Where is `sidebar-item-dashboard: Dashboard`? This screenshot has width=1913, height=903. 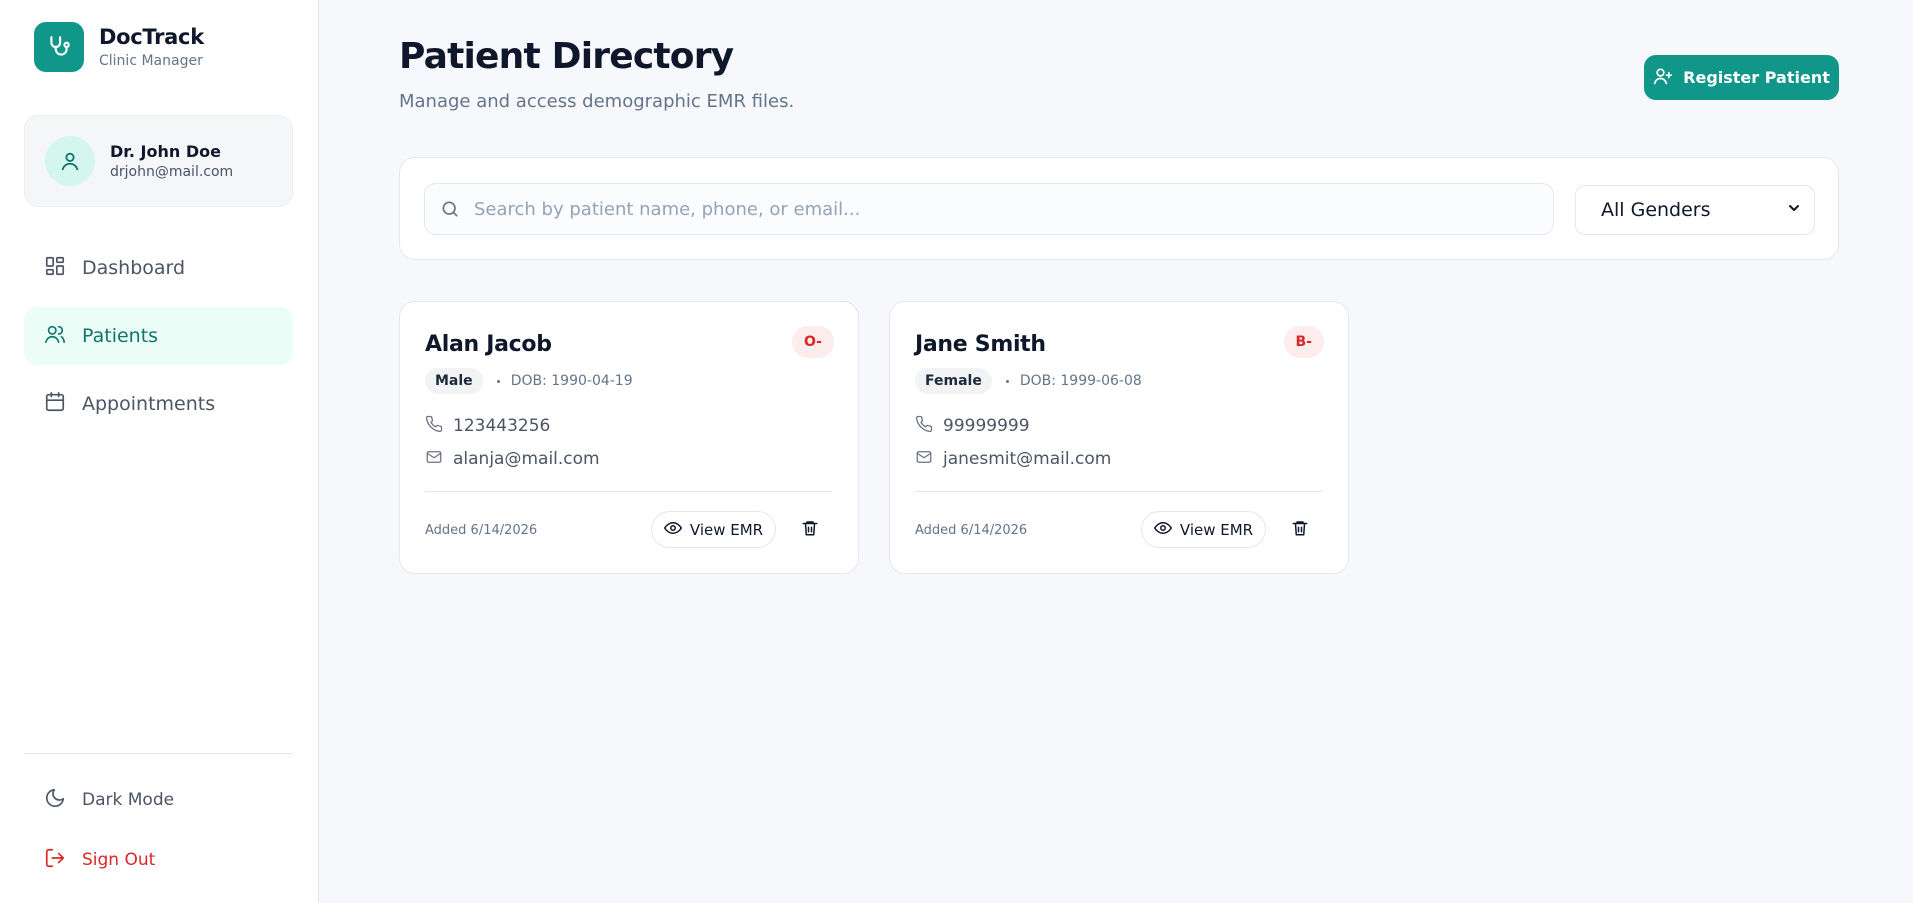 sidebar-item-dashboard: Dashboard is located at coordinates (158, 268).